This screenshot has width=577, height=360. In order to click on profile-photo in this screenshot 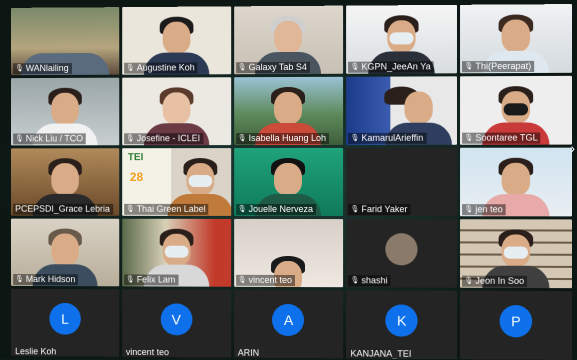, I will do `click(402, 249)`.